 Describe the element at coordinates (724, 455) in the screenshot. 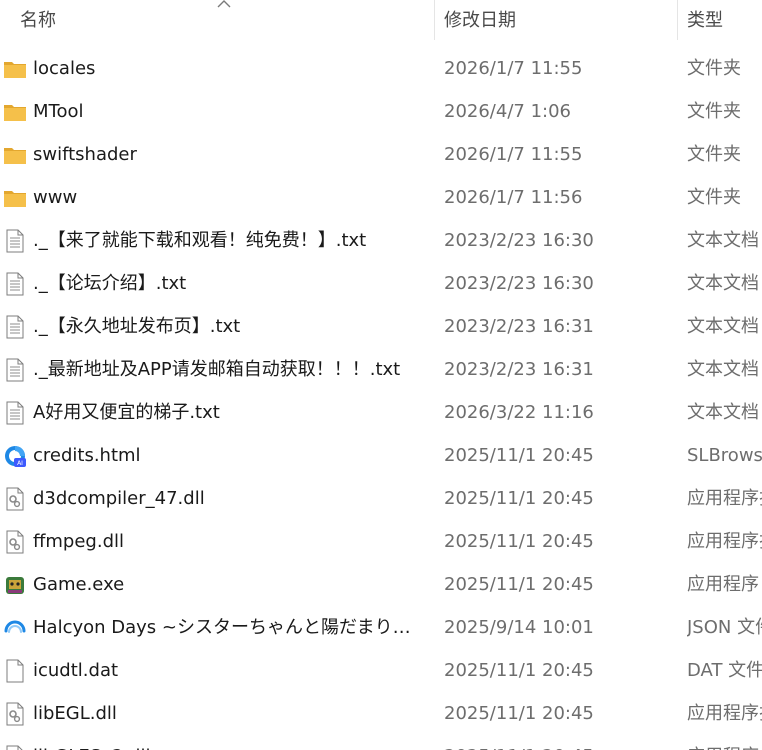

I see `file-type: SLBrowser` at that location.